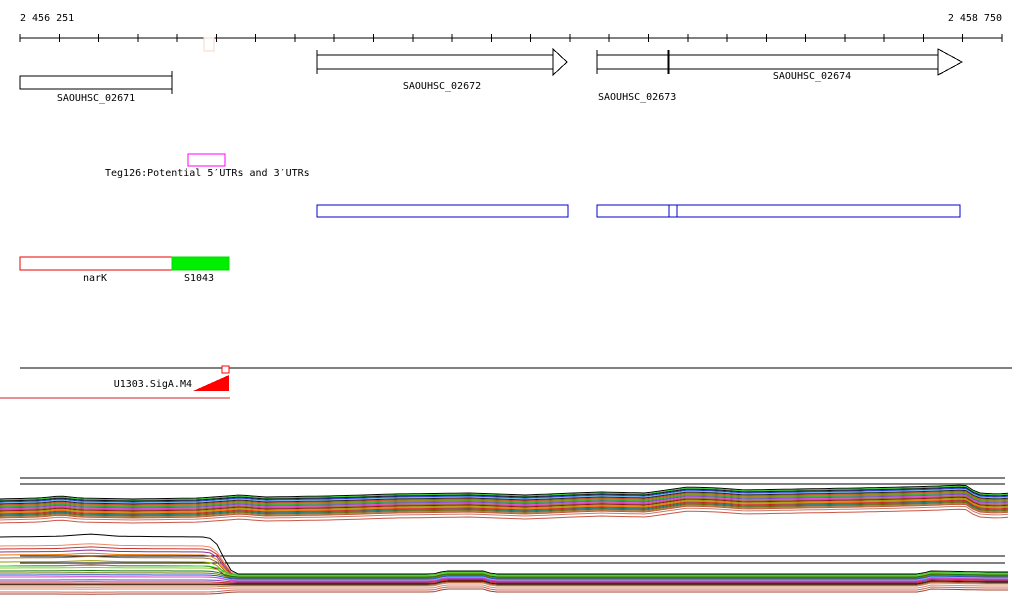  I want to click on feature-saouhsc-02671: SAOUHSC_02671, so click(96, 87).